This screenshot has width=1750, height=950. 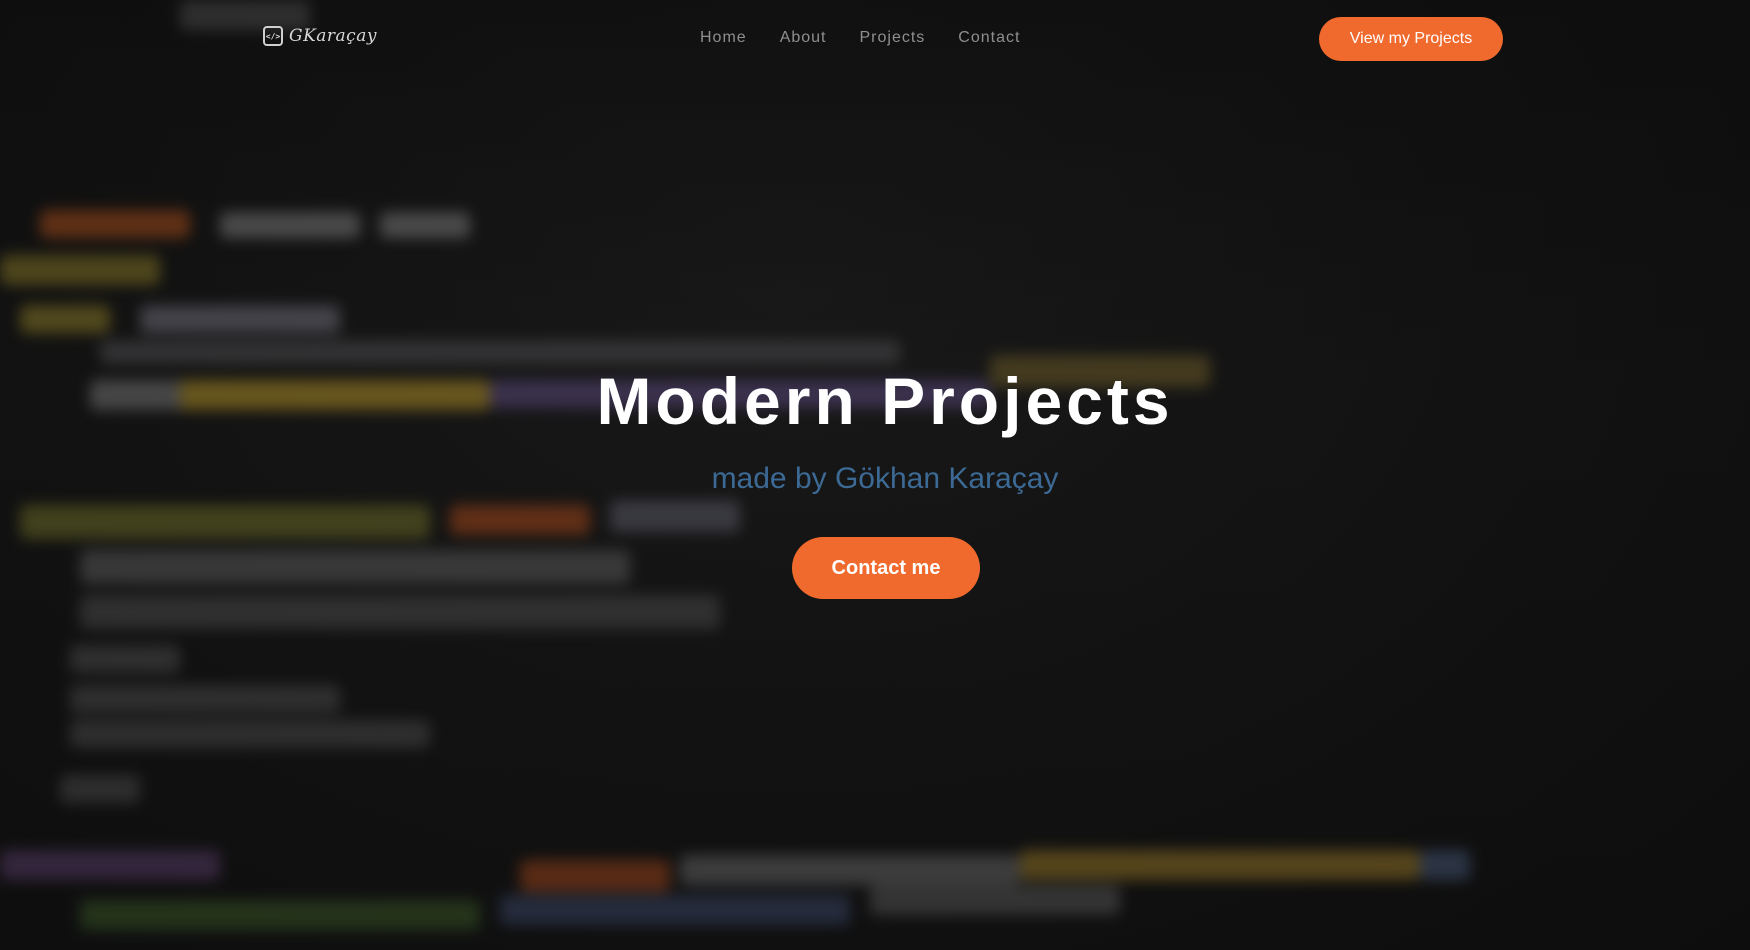 I want to click on nav-link-contact: Contact, so click(x=989, y=38).